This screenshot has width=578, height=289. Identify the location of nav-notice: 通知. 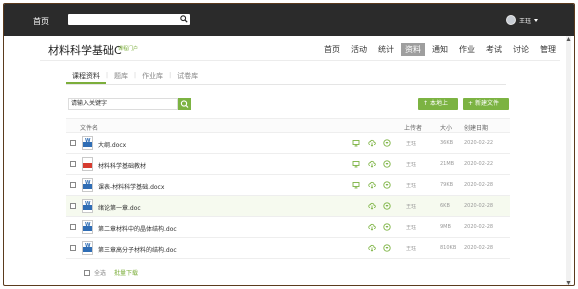
(440, 49).